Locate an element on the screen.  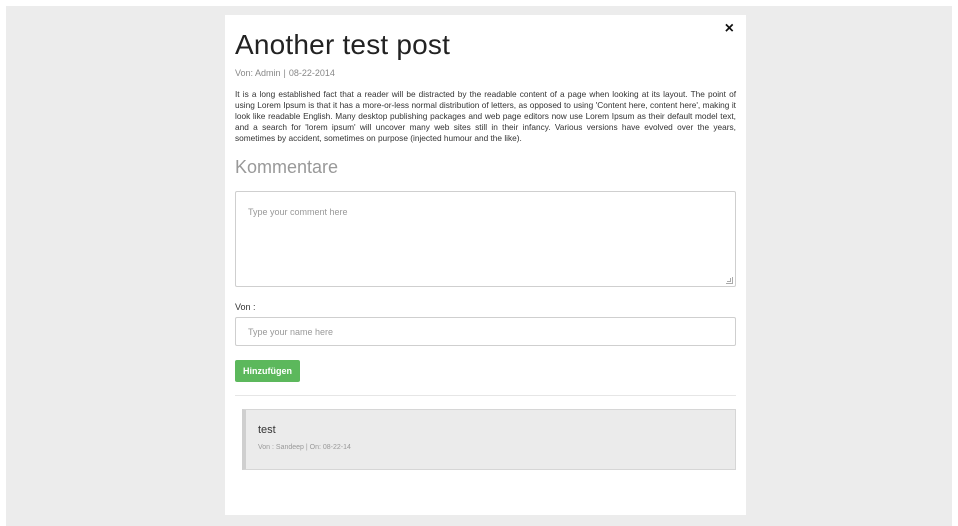
post-author: Von: Admin is located at coordinates (258, 73).